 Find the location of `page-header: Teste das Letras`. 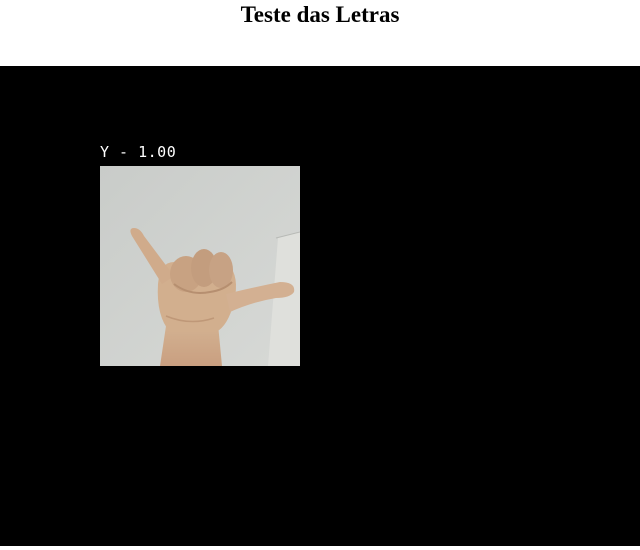

page-header: Teste das Letras is located at coordinates (320, 33).